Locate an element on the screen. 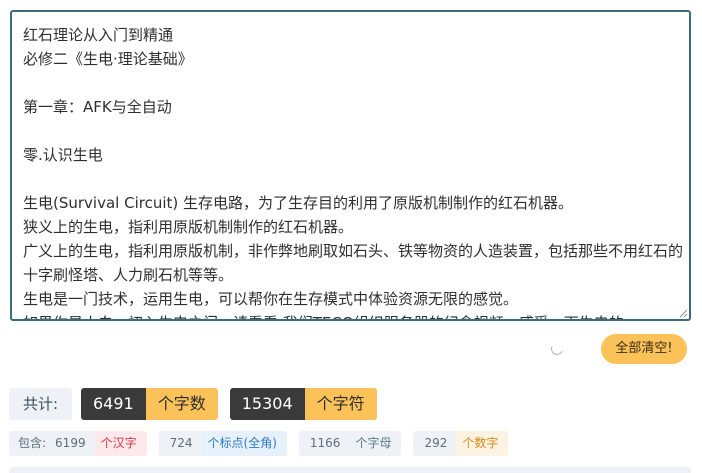  symbol-count-unit: 个字符 is located at coordinates (340, 404).